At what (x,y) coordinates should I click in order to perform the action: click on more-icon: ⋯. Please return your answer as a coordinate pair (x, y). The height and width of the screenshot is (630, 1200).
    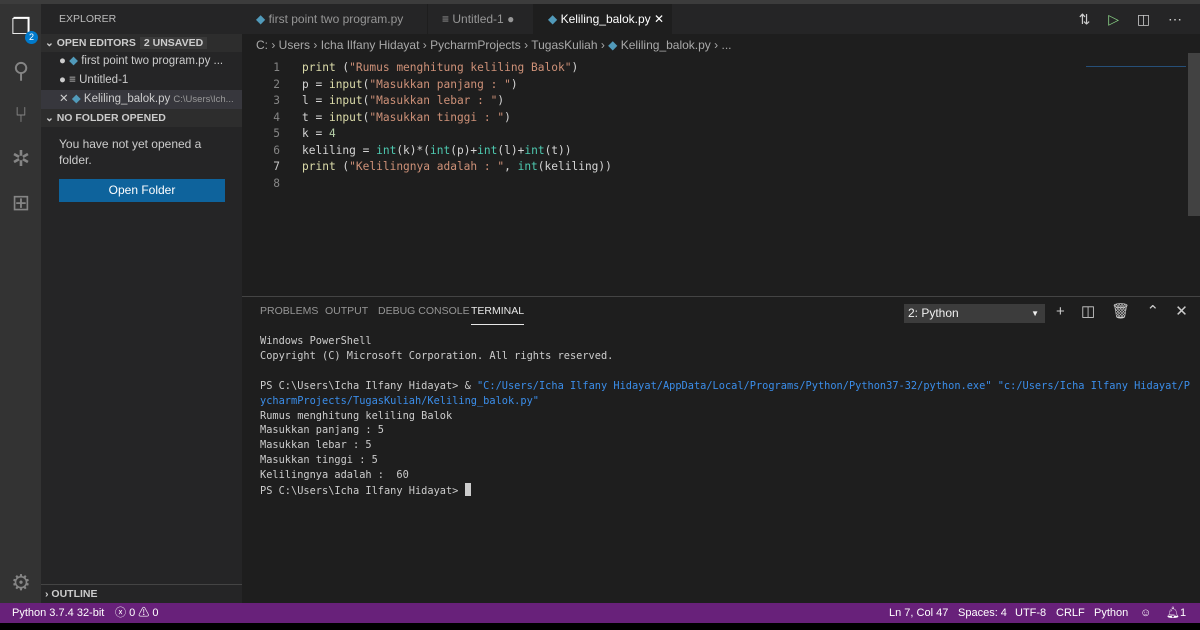
    Looking at the image, I should click on (1175, 19).